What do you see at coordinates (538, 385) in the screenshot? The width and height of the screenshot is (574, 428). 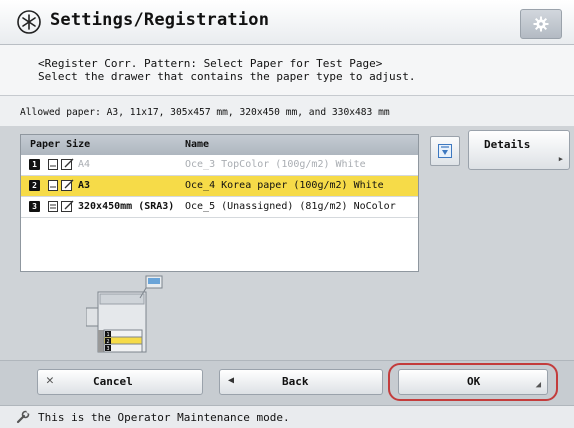 I see `enter-corner-icon: ◢` at bounding box center [538, 385].